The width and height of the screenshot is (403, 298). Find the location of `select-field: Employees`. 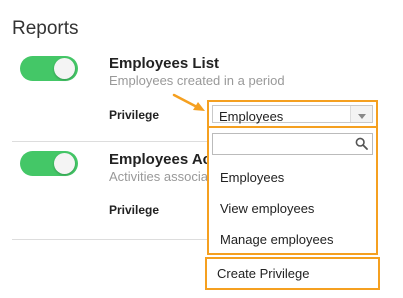

select-field: Employees is located at coordinates (292, 114).